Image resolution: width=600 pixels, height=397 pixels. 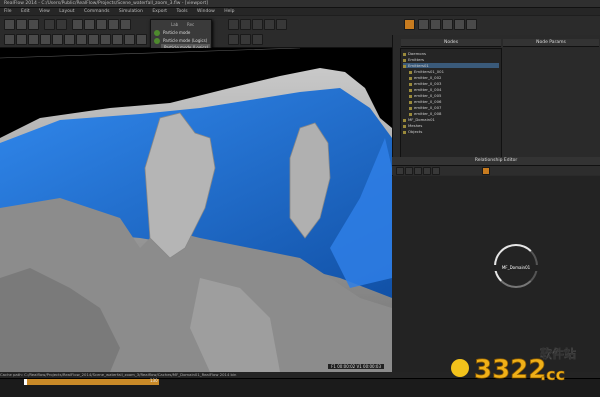 I want to click on dropdown-item: Particle mode, so click(x=172, y=33).